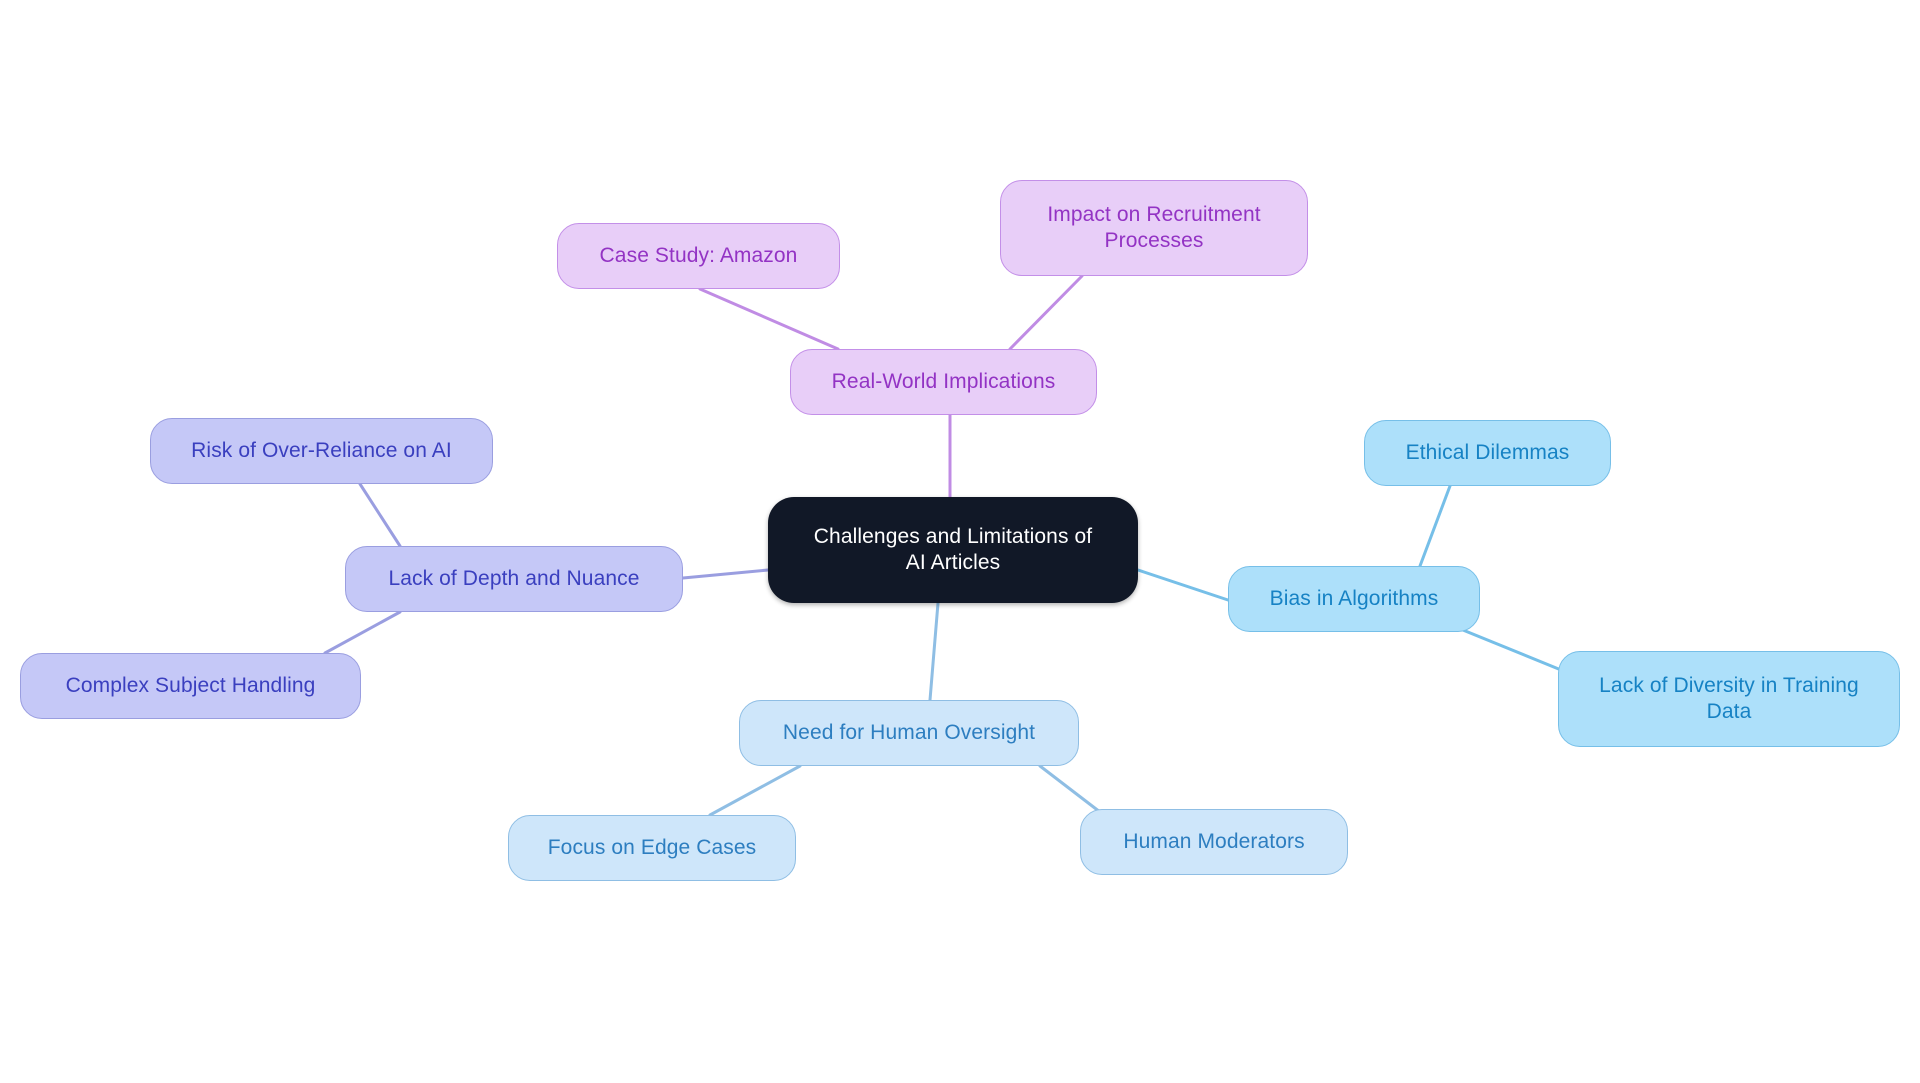 The height and width of the screenshot is (1083, 1920). I want to click on node-label: Lack of Diversity in Training Data, so click(1729, 698).